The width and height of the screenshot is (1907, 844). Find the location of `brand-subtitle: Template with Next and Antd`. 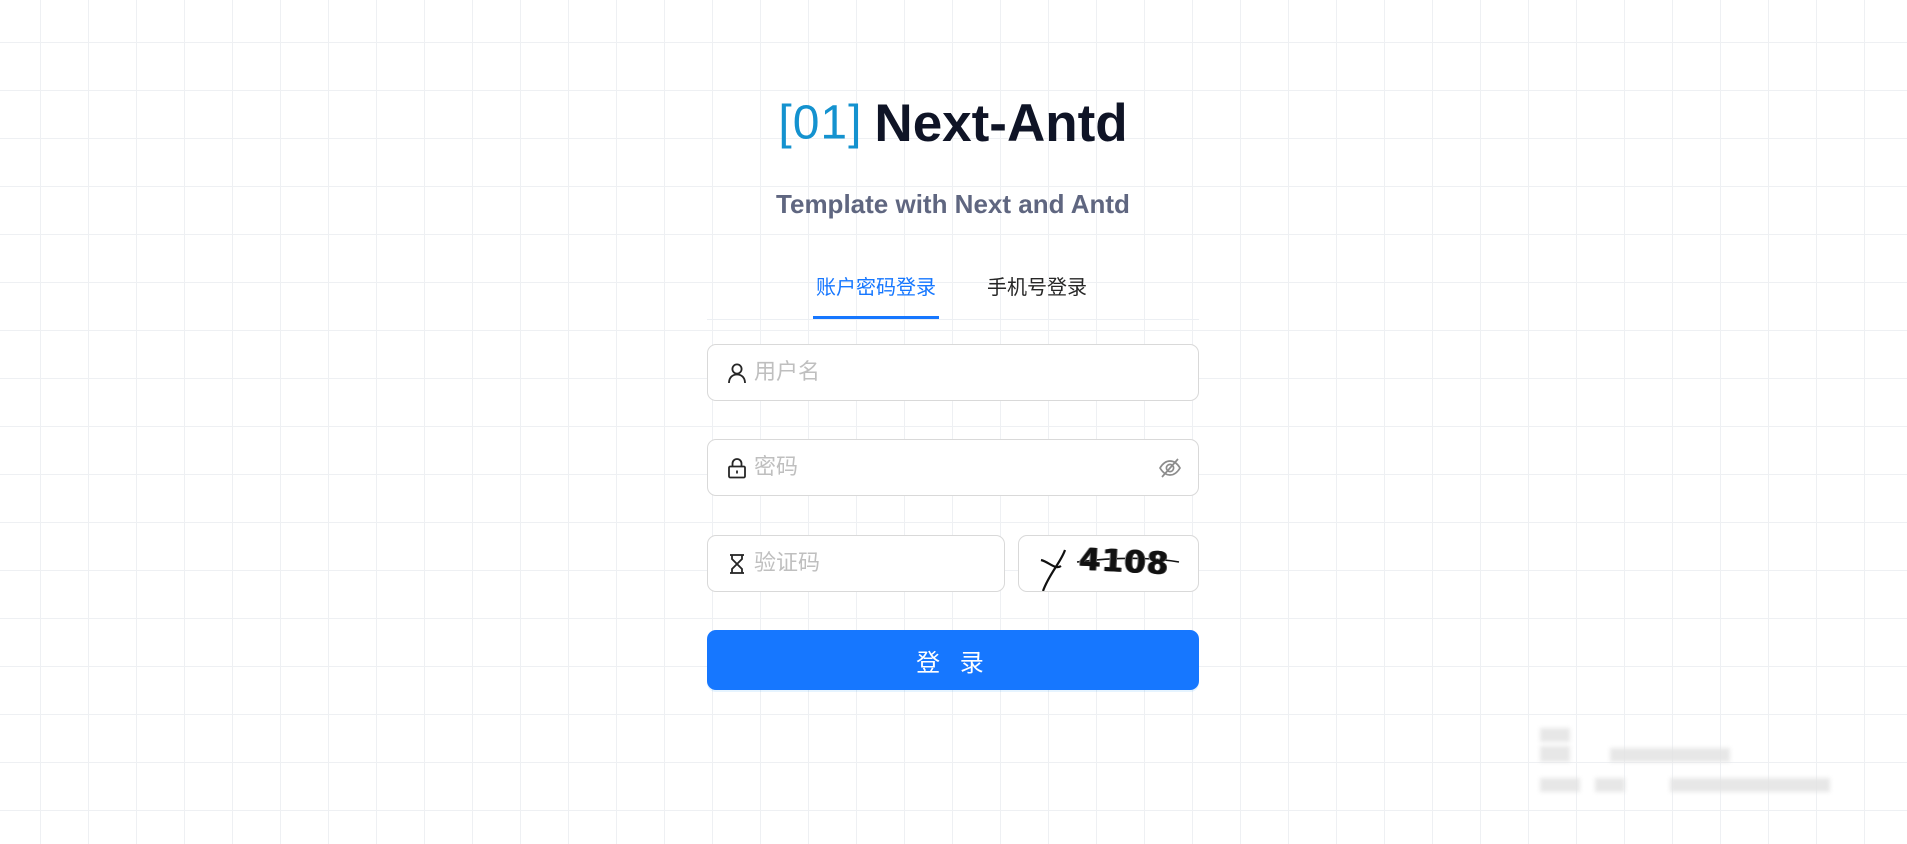

brand-subtitle: Template with Next and Antd is located at coordinates (953, 204).